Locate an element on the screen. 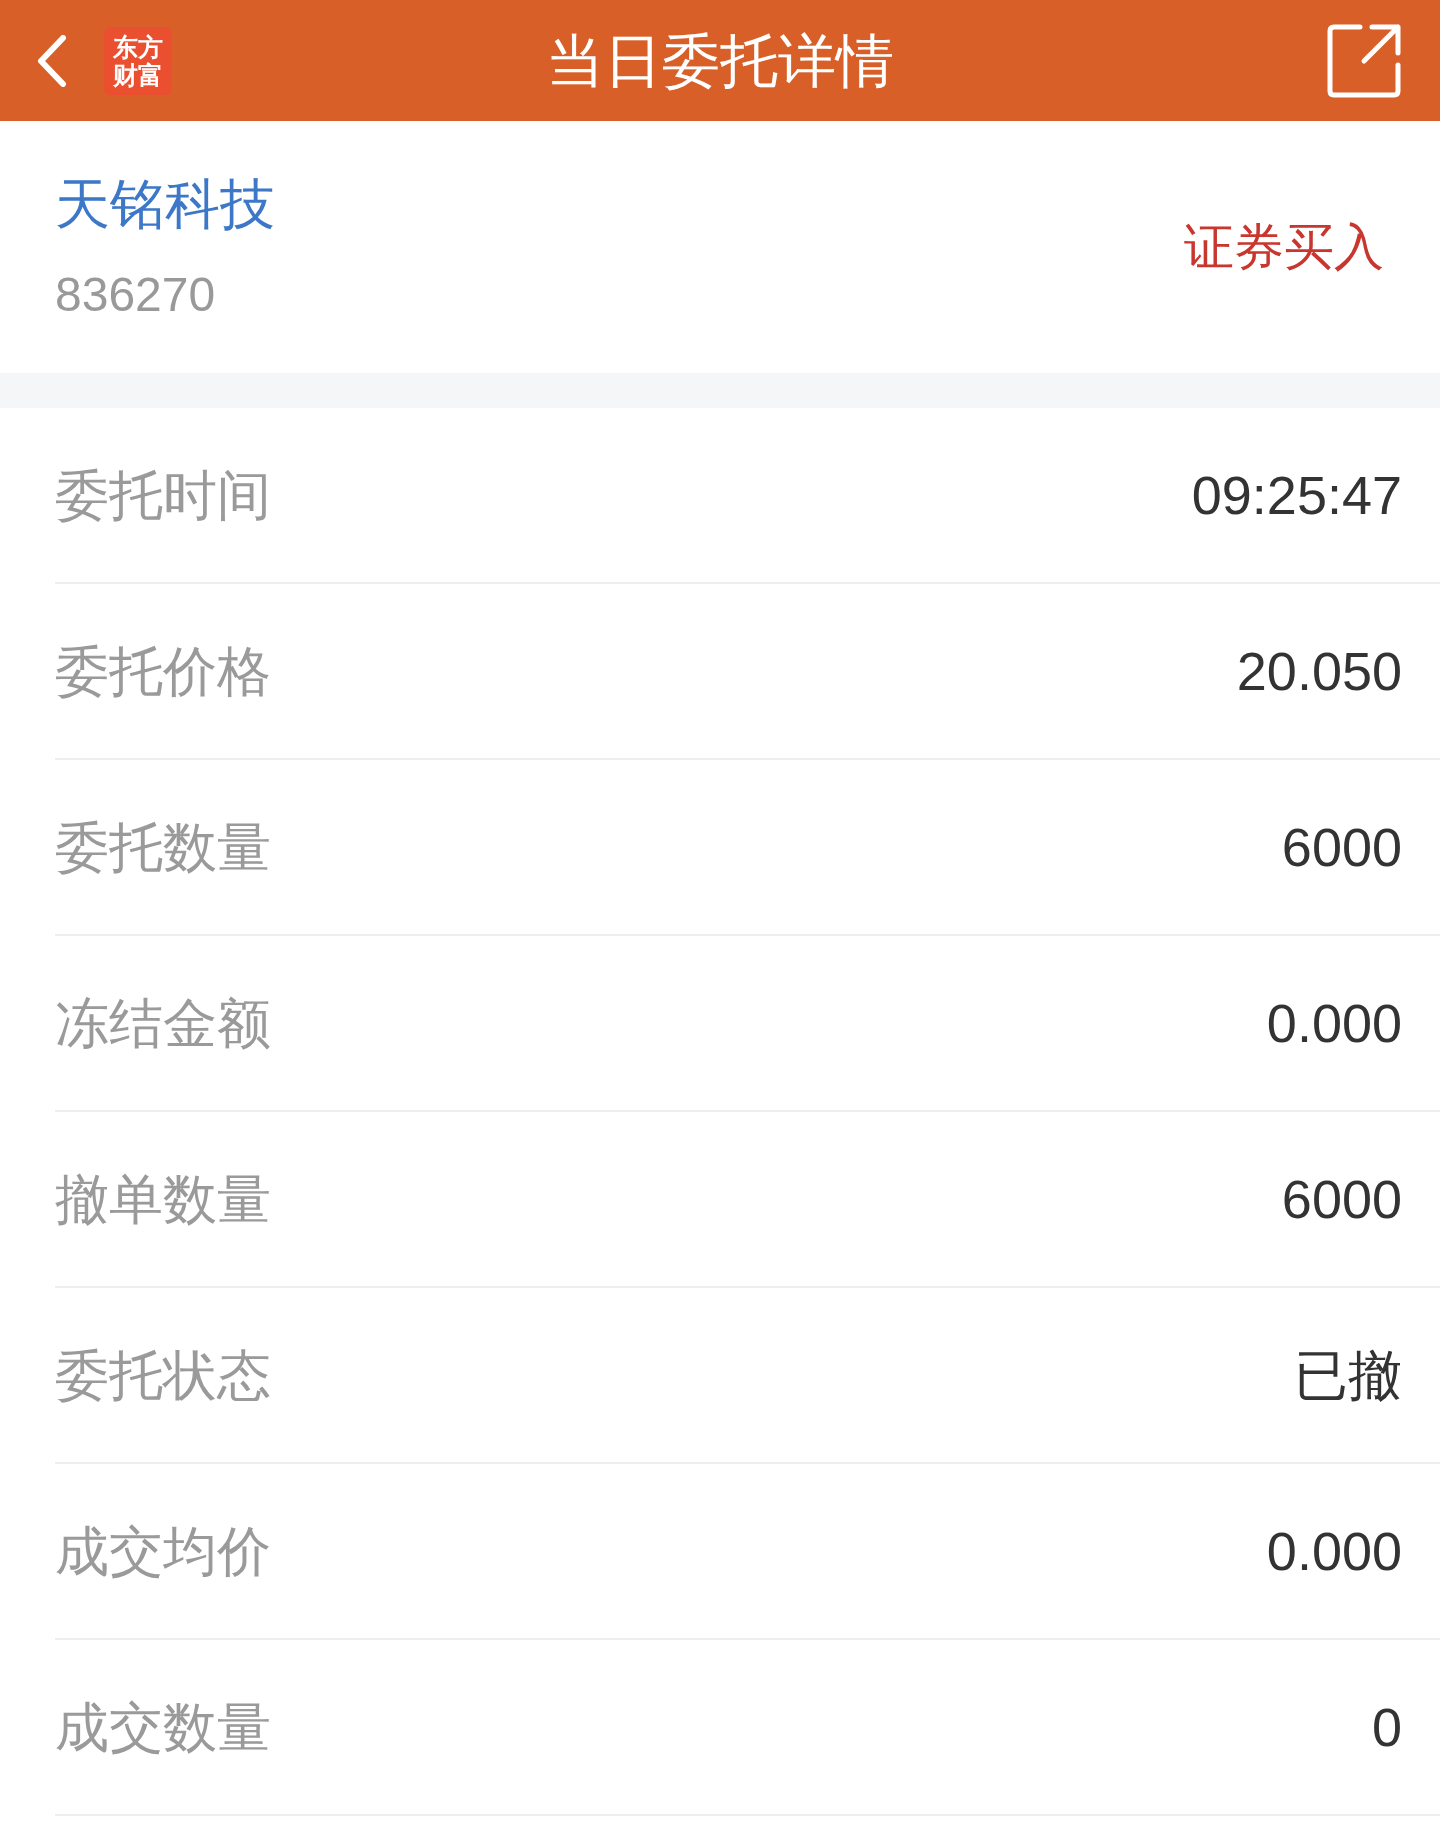  detail-label: 冻结金额 is located at coordinates (163, 1023).